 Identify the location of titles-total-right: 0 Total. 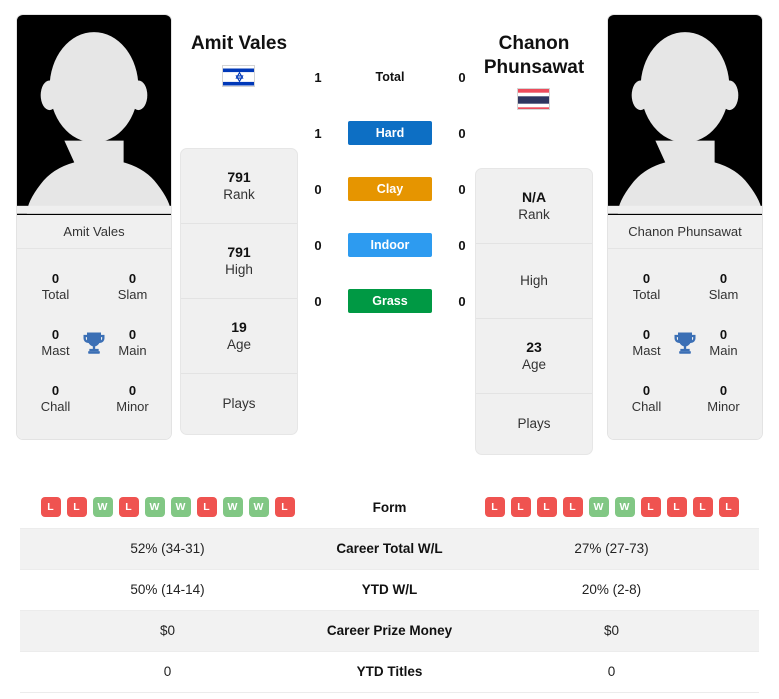
(646, 287).